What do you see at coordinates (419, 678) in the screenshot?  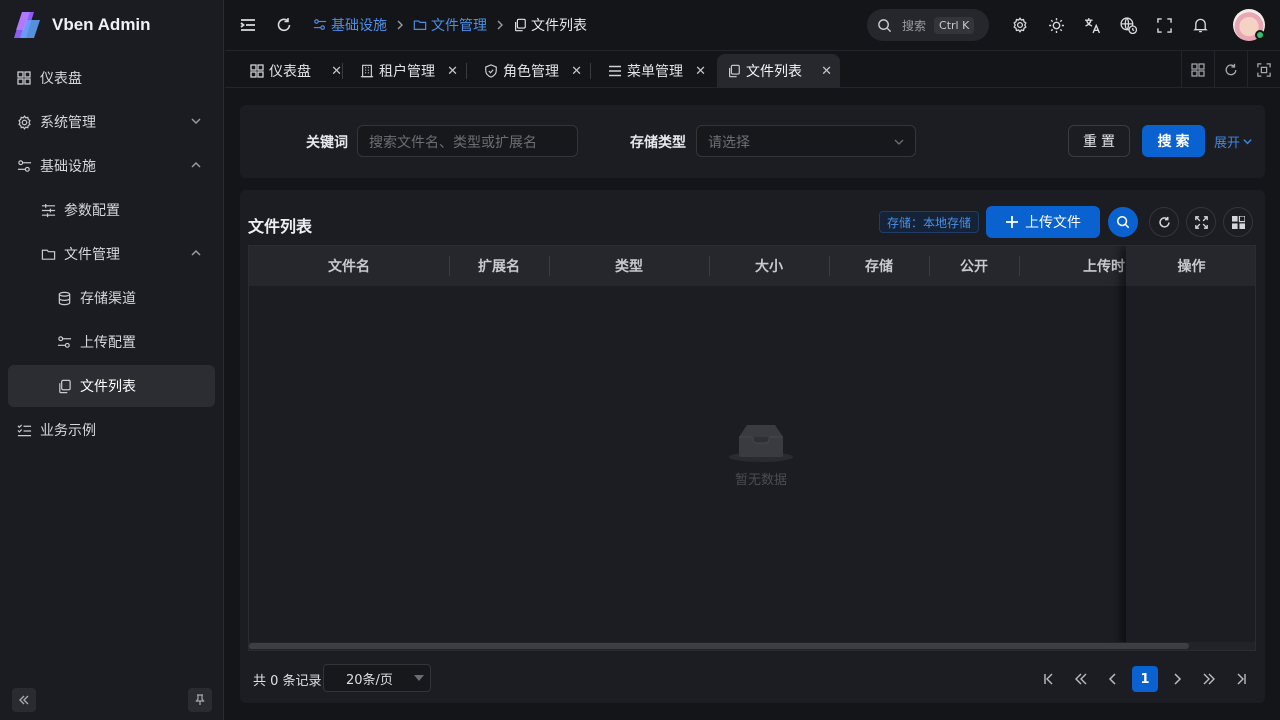 I see `caret-down-icon` at bounding box center [419, 678].